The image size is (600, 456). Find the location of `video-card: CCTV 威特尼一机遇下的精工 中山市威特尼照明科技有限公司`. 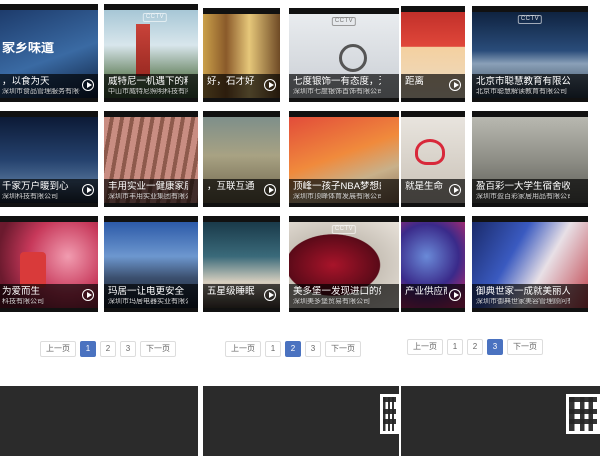

video-card: CCTV 威特尼一机遇下的精工 中山市威特尼照明科技有限公司 is located at coordinates (151, 53).